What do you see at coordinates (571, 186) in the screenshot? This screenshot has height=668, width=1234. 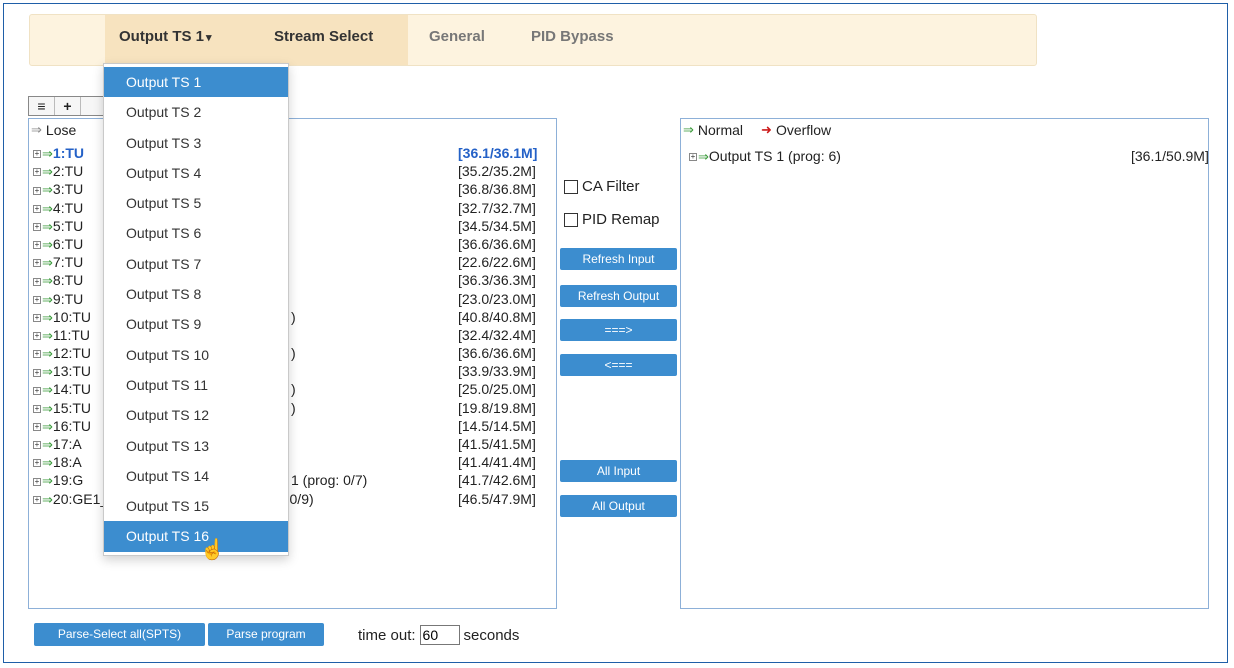 I see `ca-filter-box` at bounding box center [571, 186].